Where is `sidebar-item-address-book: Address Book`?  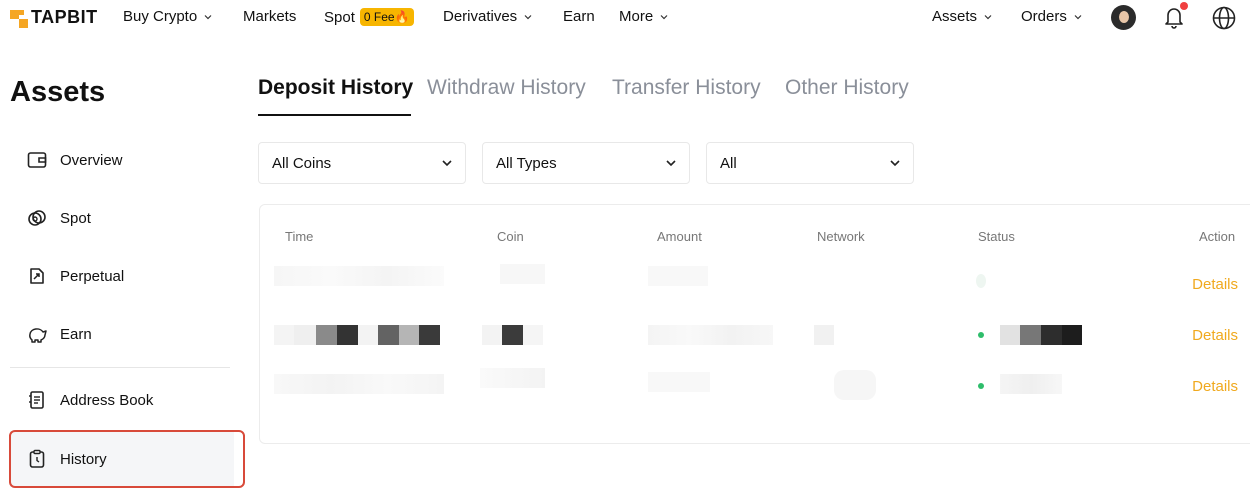 sidebar-item-address-book: Address Book is located at coordinates (122, 400).